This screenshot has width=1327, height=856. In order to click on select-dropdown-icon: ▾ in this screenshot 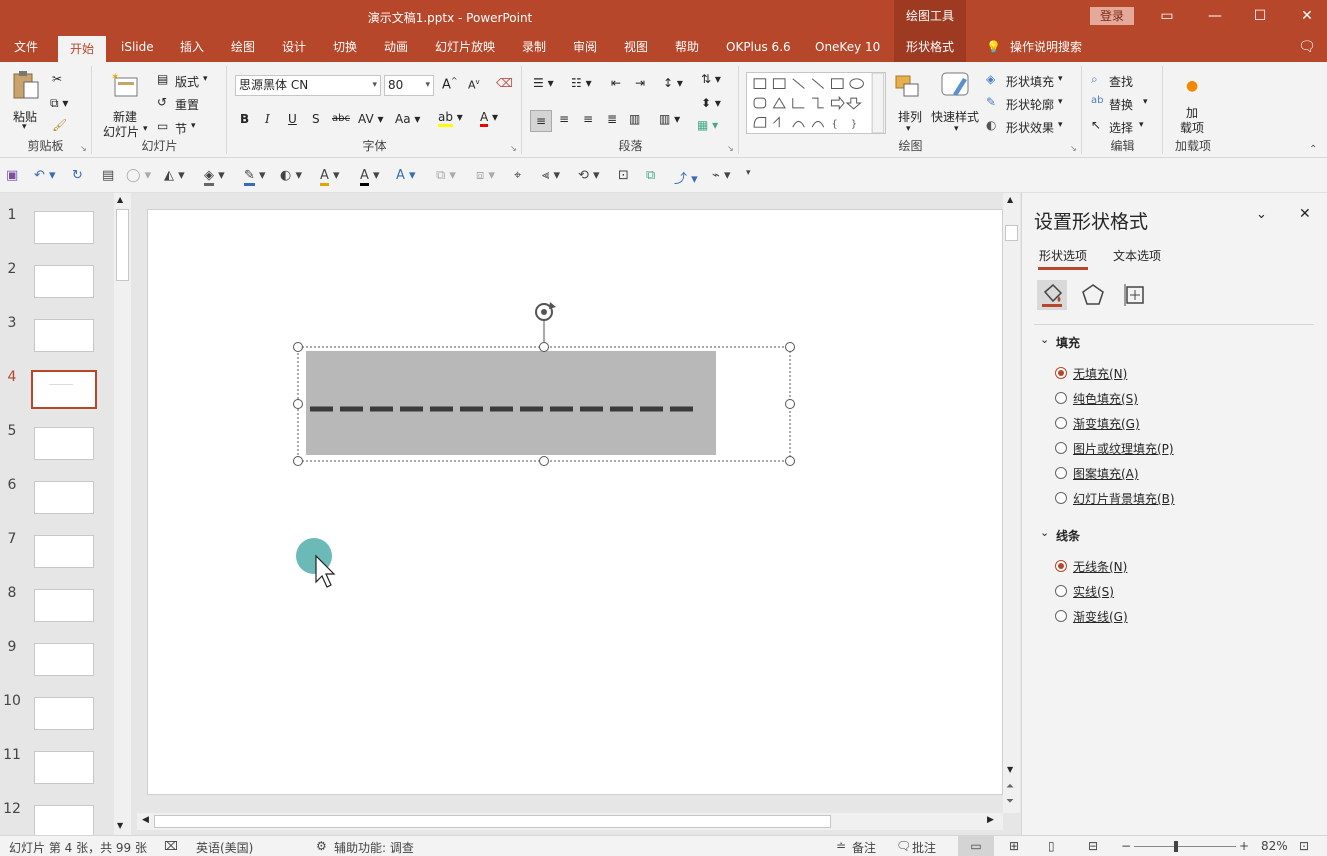, I will do `click(1141, 125)`.